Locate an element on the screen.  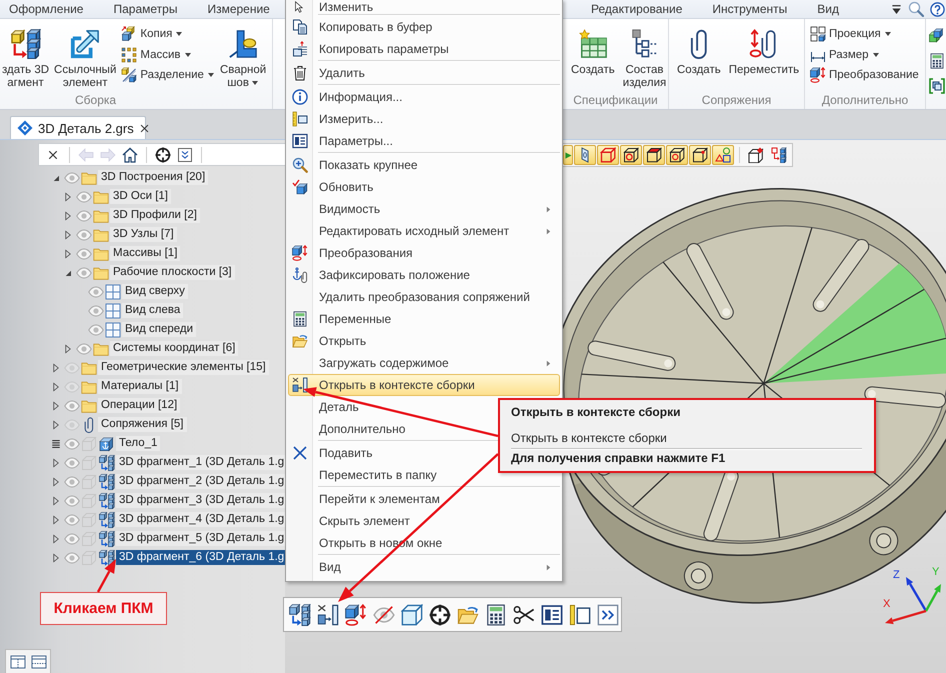
close-icon is located at coordinates (144, 128).